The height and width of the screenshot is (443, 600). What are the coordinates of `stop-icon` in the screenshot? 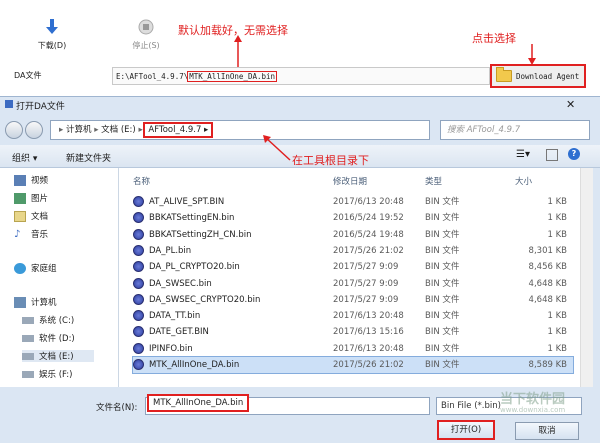 It's located at (146, 27).